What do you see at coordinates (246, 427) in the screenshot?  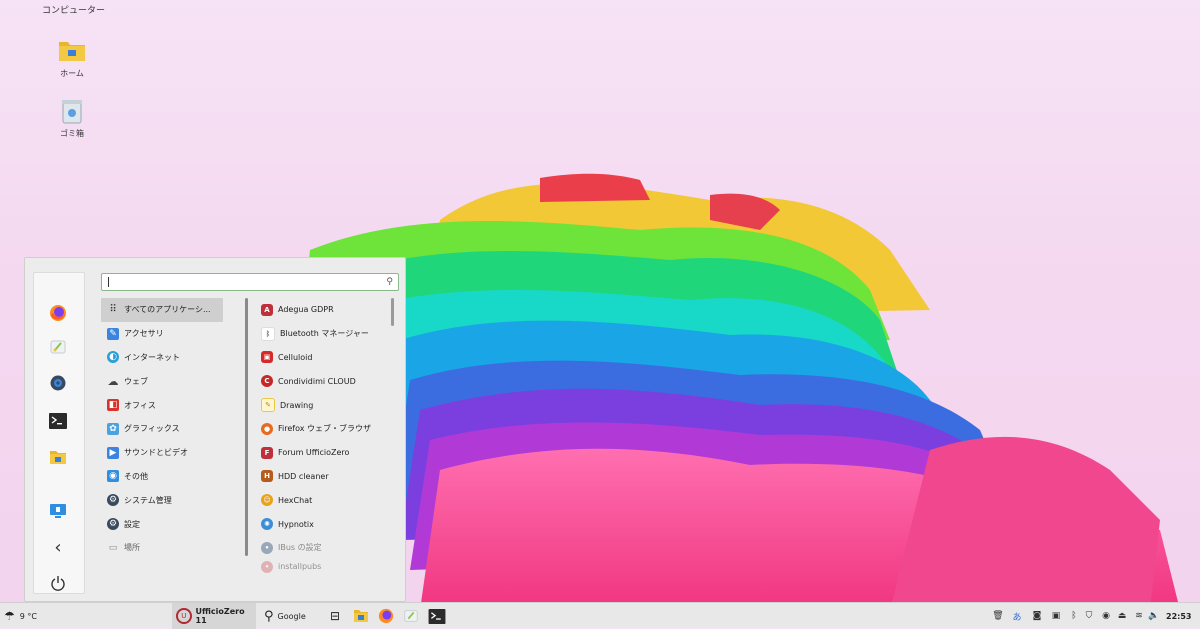 I see `pane-divider` at bounding box center [246, 427].